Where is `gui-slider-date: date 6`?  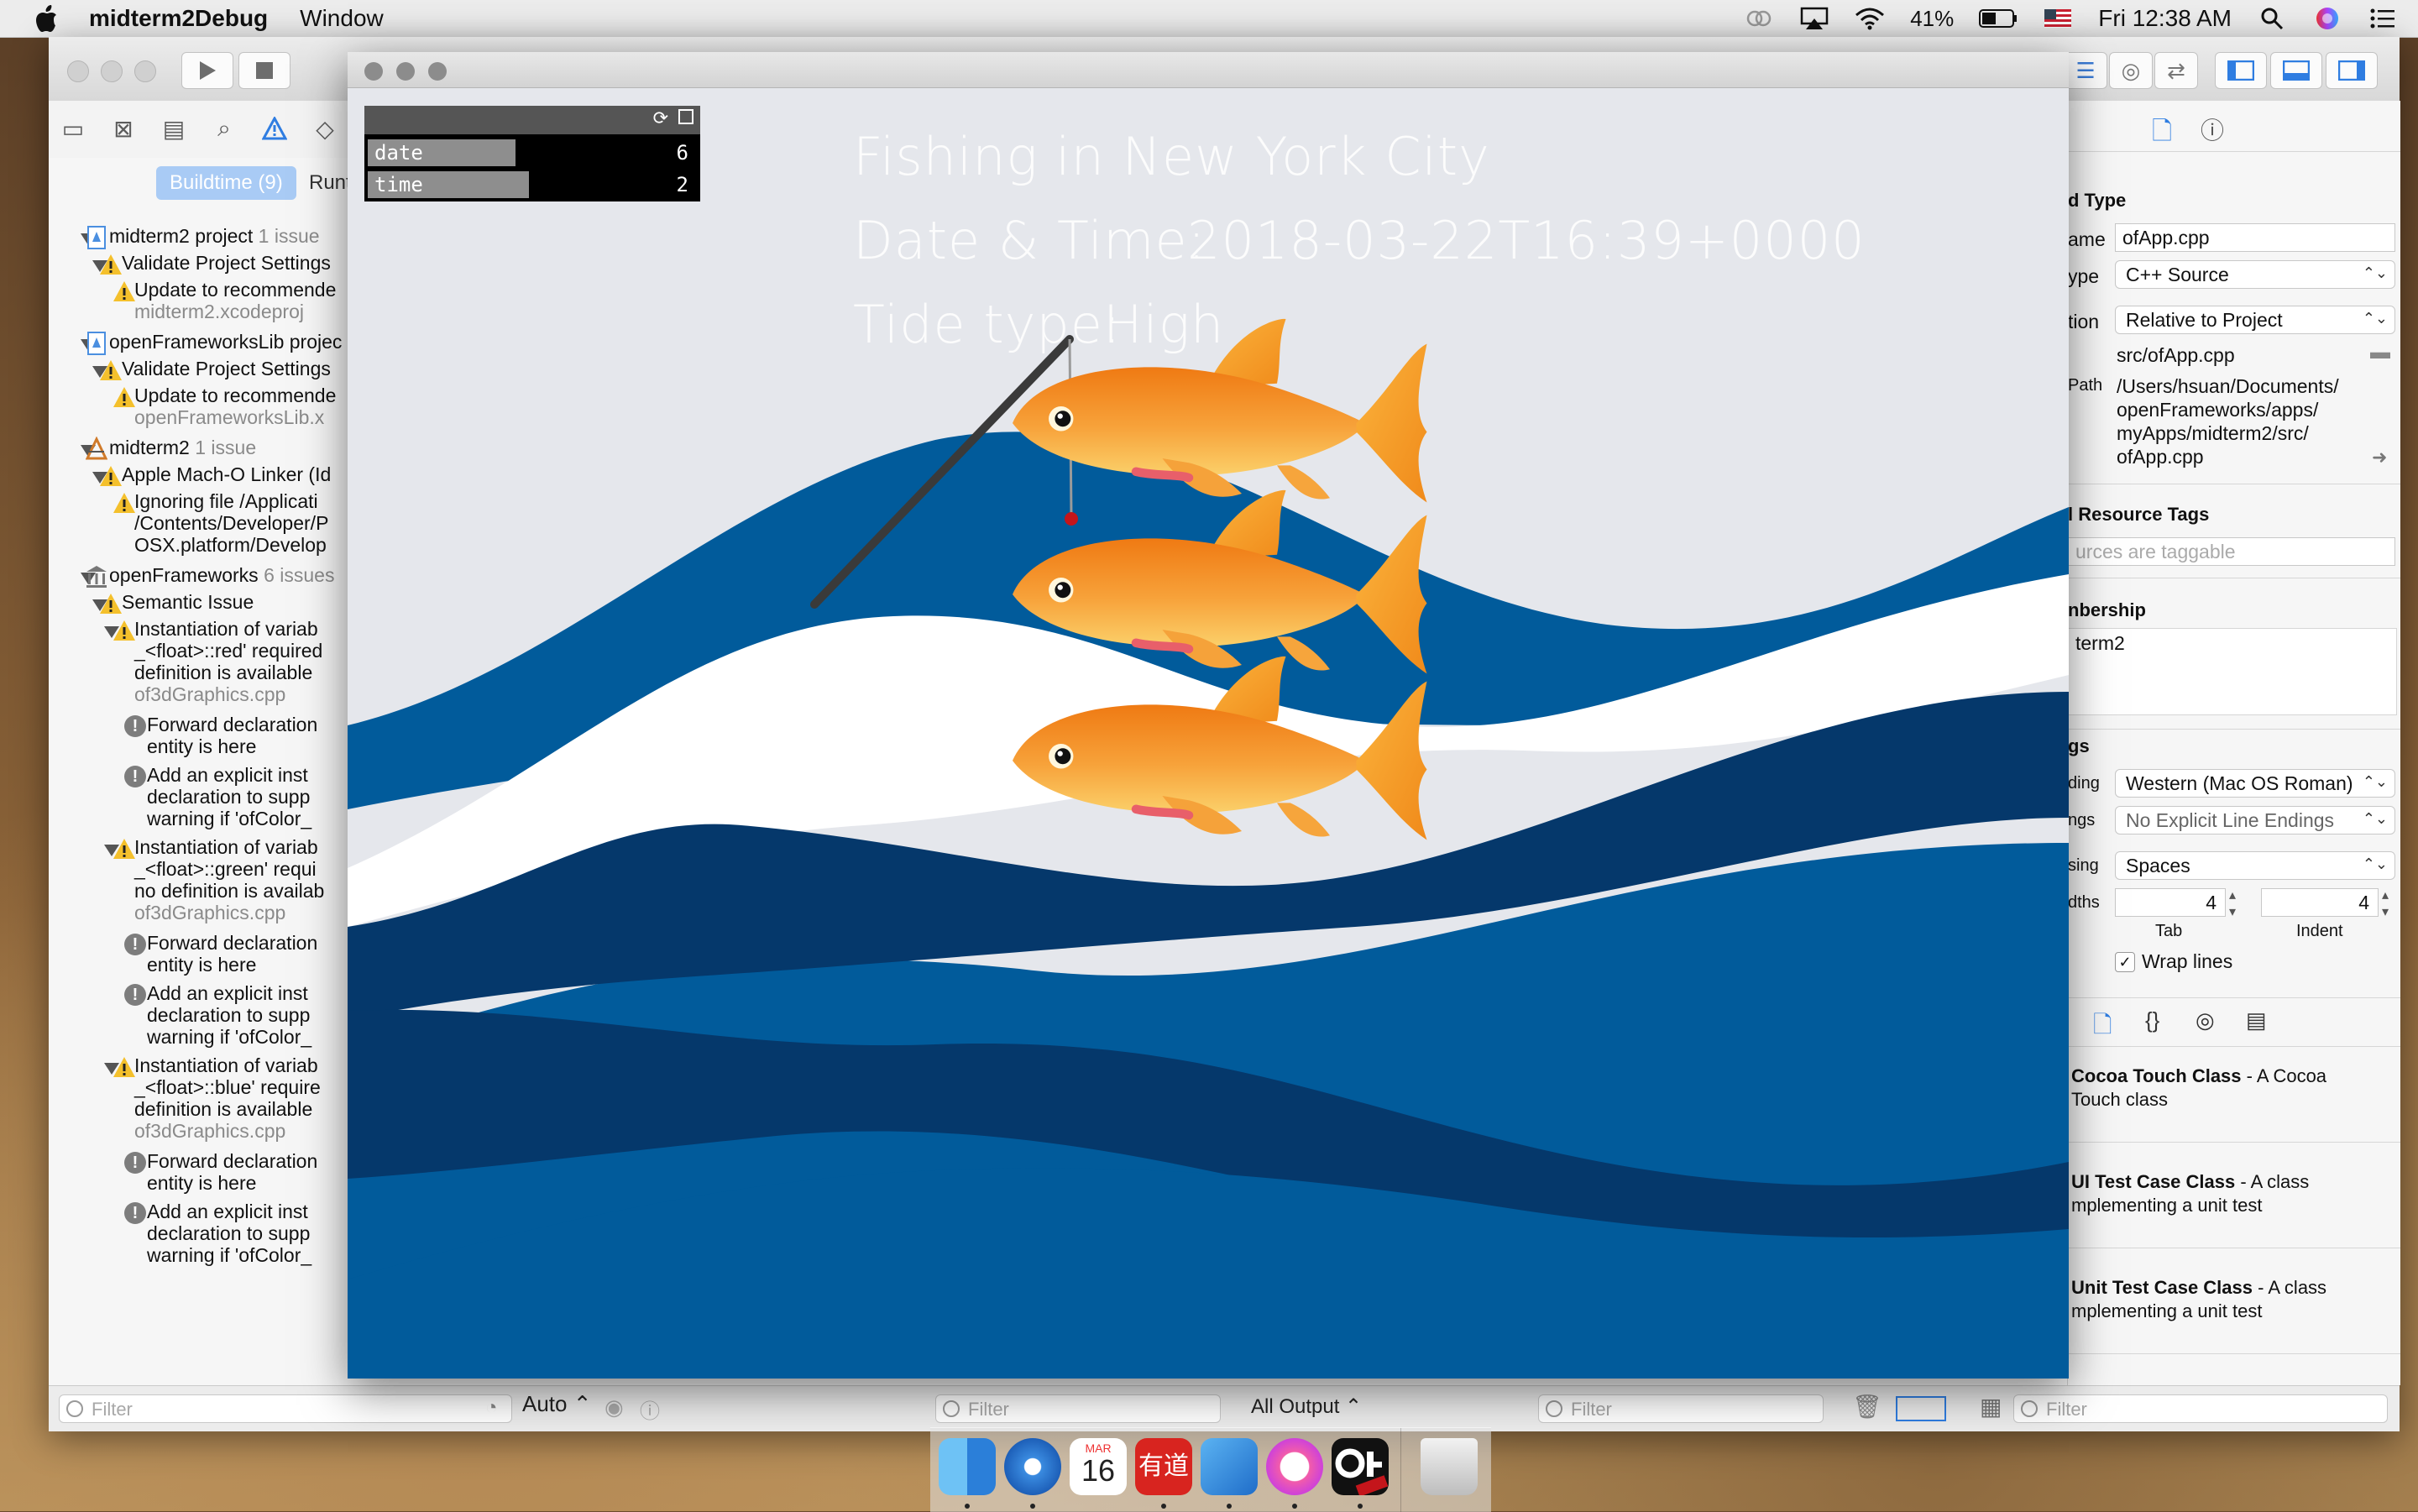 gui-slider-date: date 6 is located at coordinates (532, 152).